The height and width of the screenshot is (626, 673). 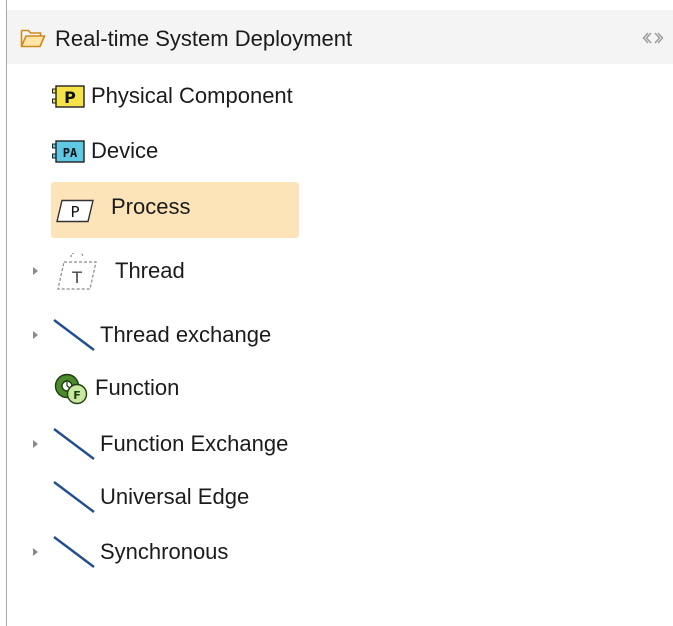 I want to click on palette-item-synchronous: Synchronous, so click(x=251, y=552).